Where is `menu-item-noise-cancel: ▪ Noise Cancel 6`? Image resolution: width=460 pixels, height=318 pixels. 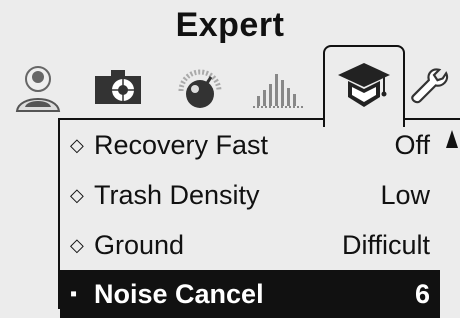 menu-item-noise-cancel: ▪ Noise Cancel 6 is located at coordinates (250, 294).